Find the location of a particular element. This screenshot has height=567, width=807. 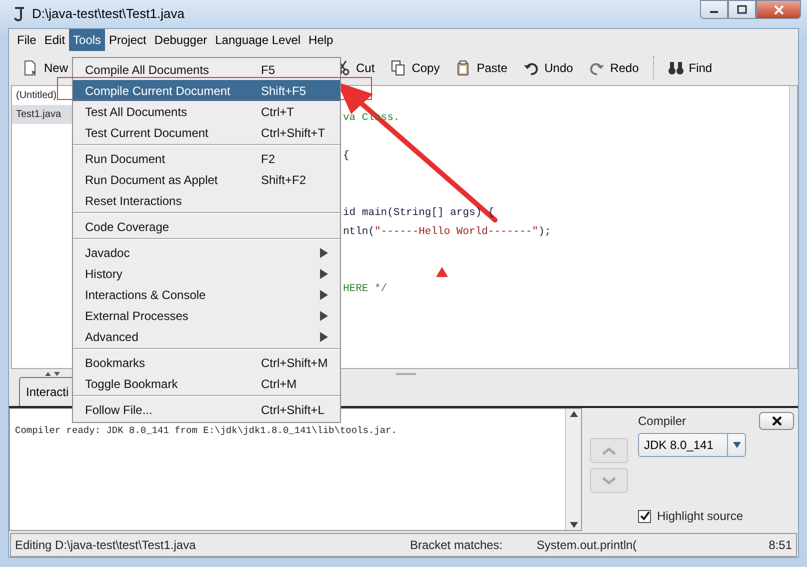

console-output: Compiler ready: JDK 8.0_141 from E:\jdk\jdk1.8.0_141\lib\tools.jar. is located at coordinates (206, 430).